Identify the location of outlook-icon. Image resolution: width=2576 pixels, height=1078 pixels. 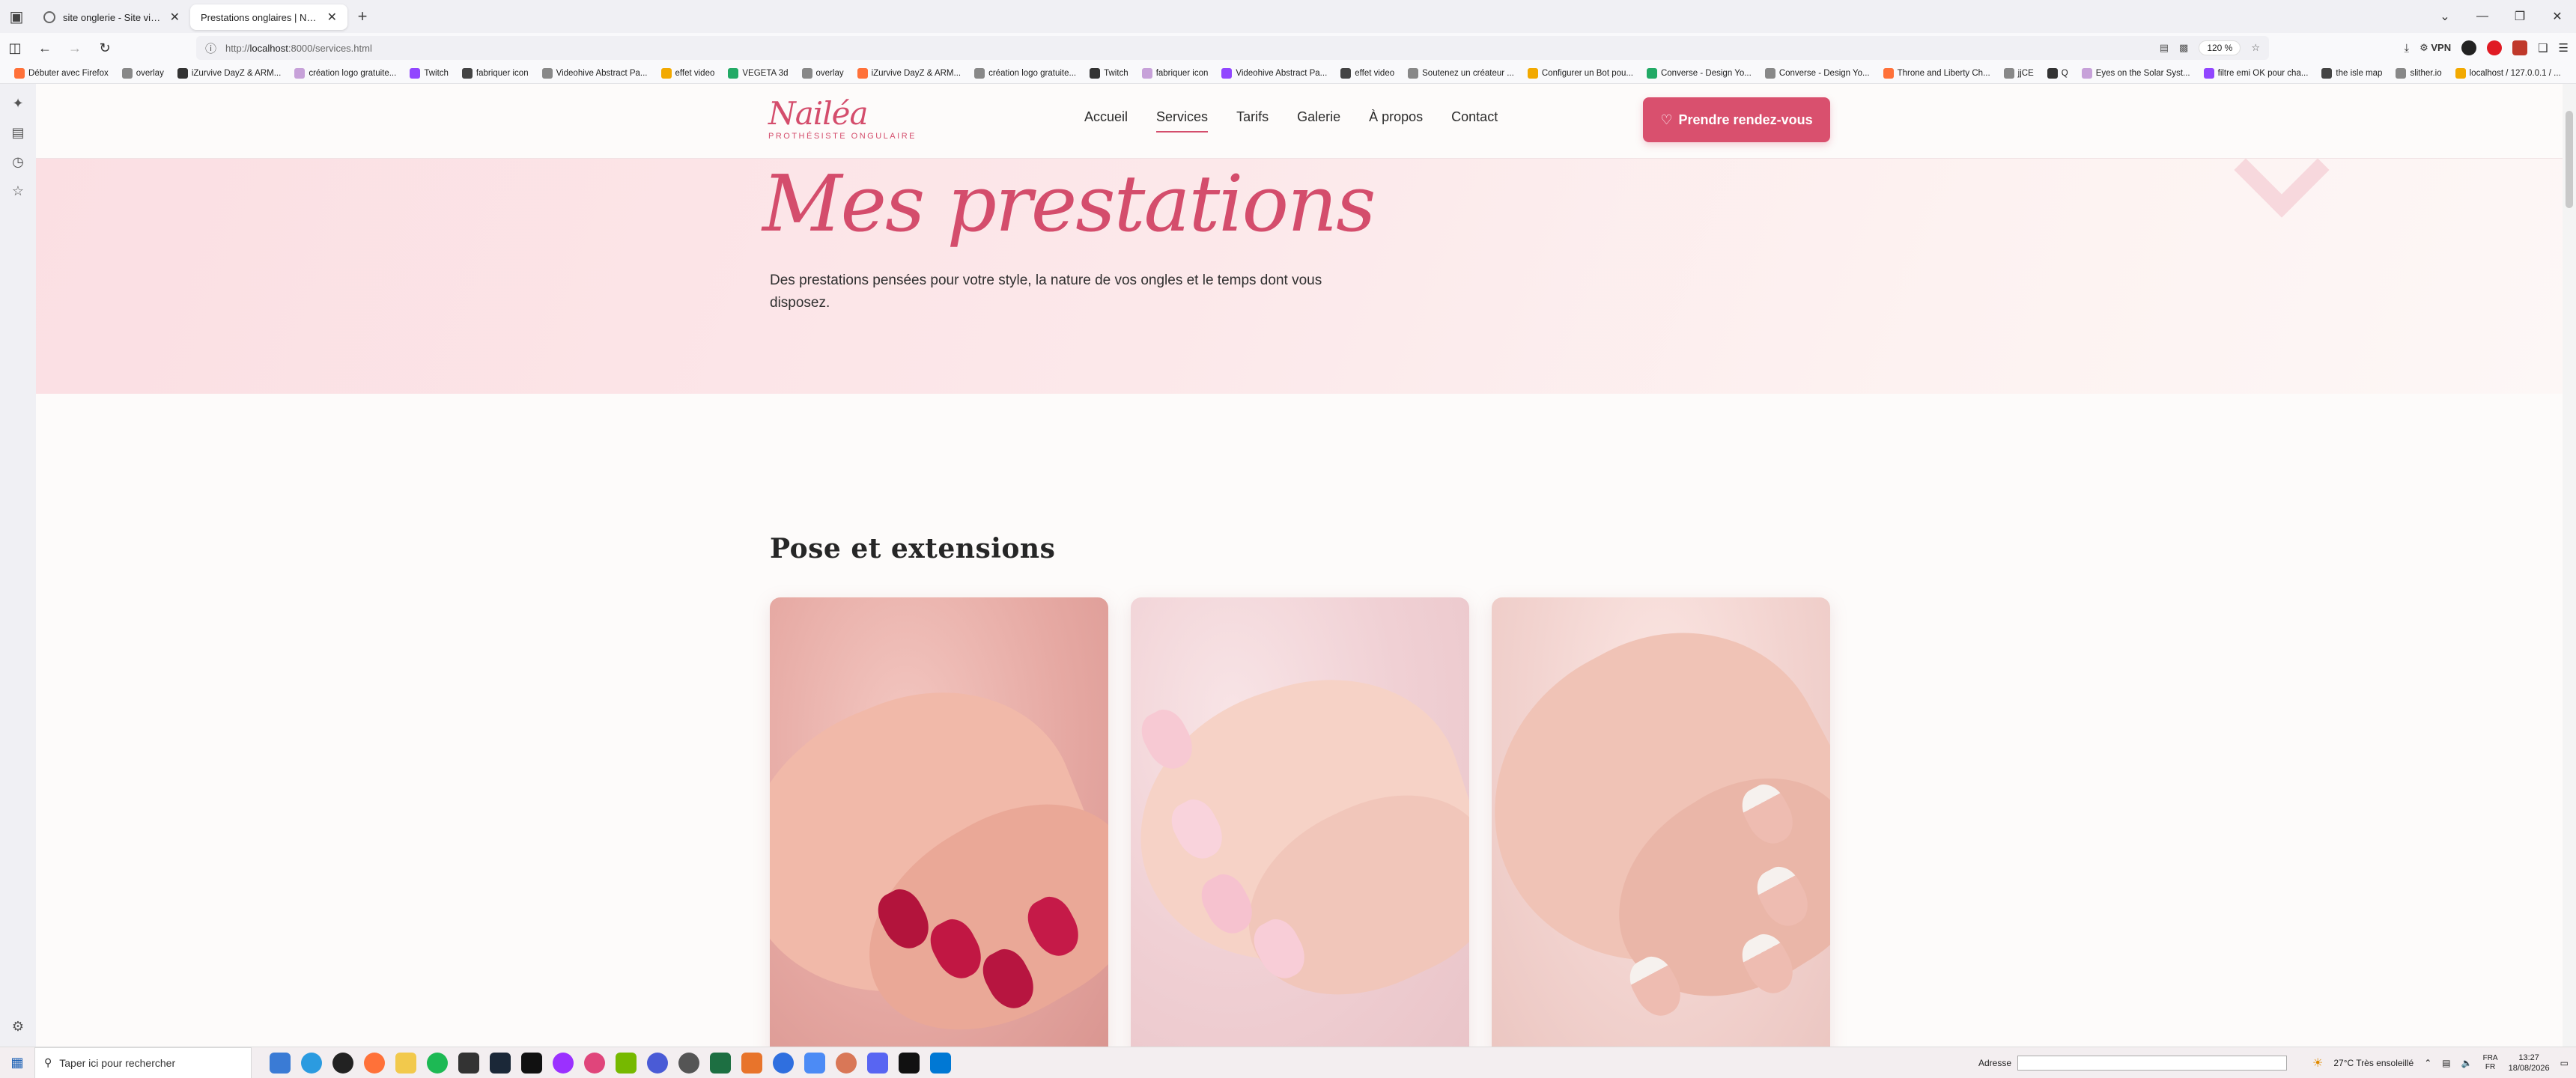
(280, 1063).